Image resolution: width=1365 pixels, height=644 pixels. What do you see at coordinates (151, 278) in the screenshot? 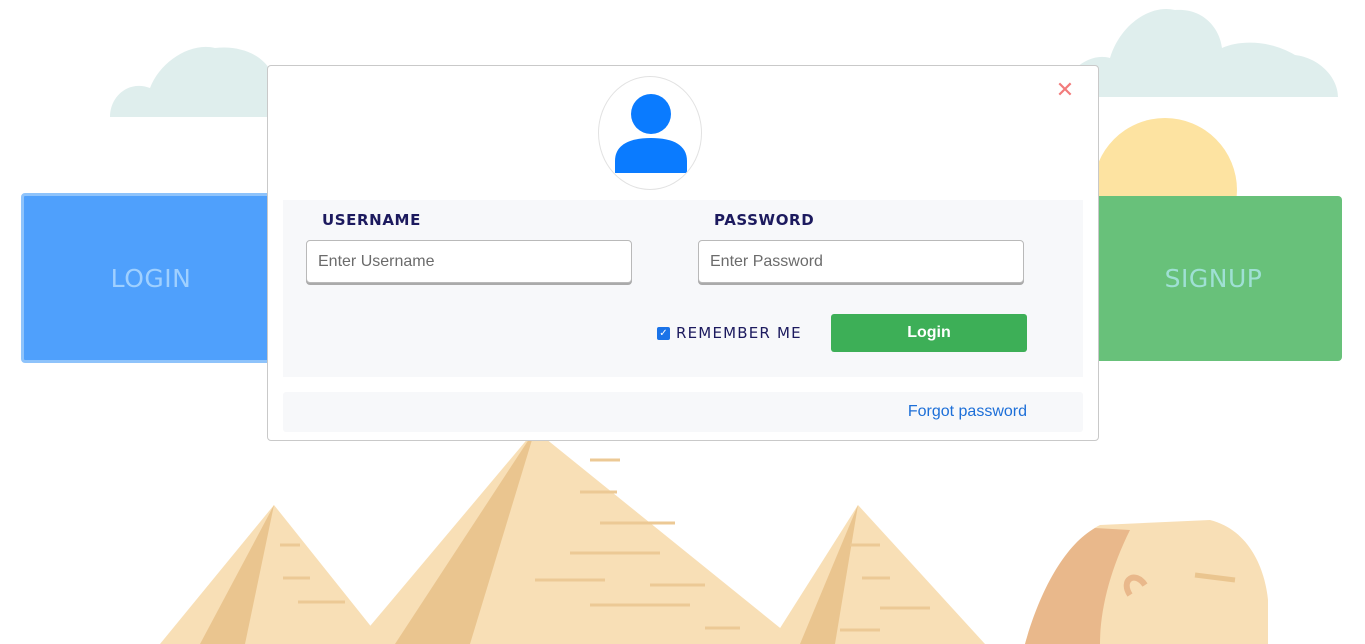
I see `login-tile: LOGIN` at bounding box center [151, 278].